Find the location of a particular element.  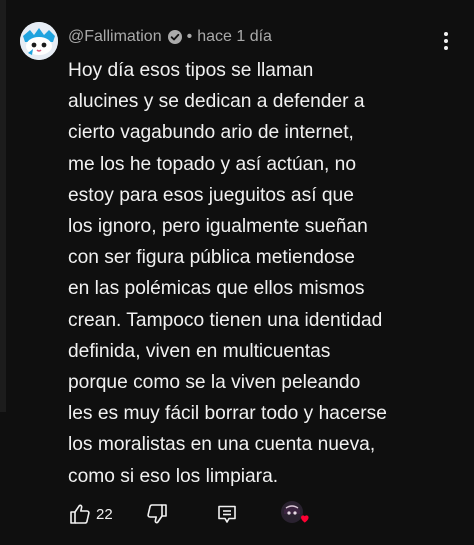

verified-check-icon is located at coordinates (175, 37).